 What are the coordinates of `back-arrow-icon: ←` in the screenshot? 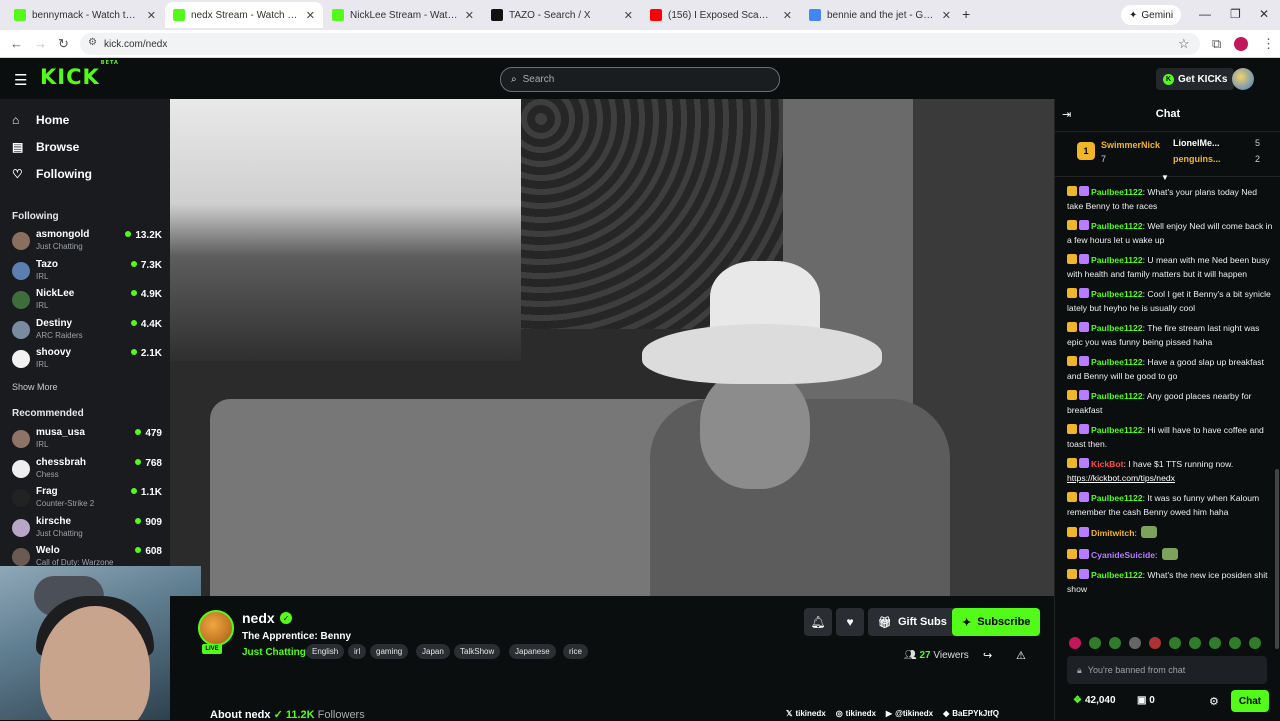 It's located at (16, 43).